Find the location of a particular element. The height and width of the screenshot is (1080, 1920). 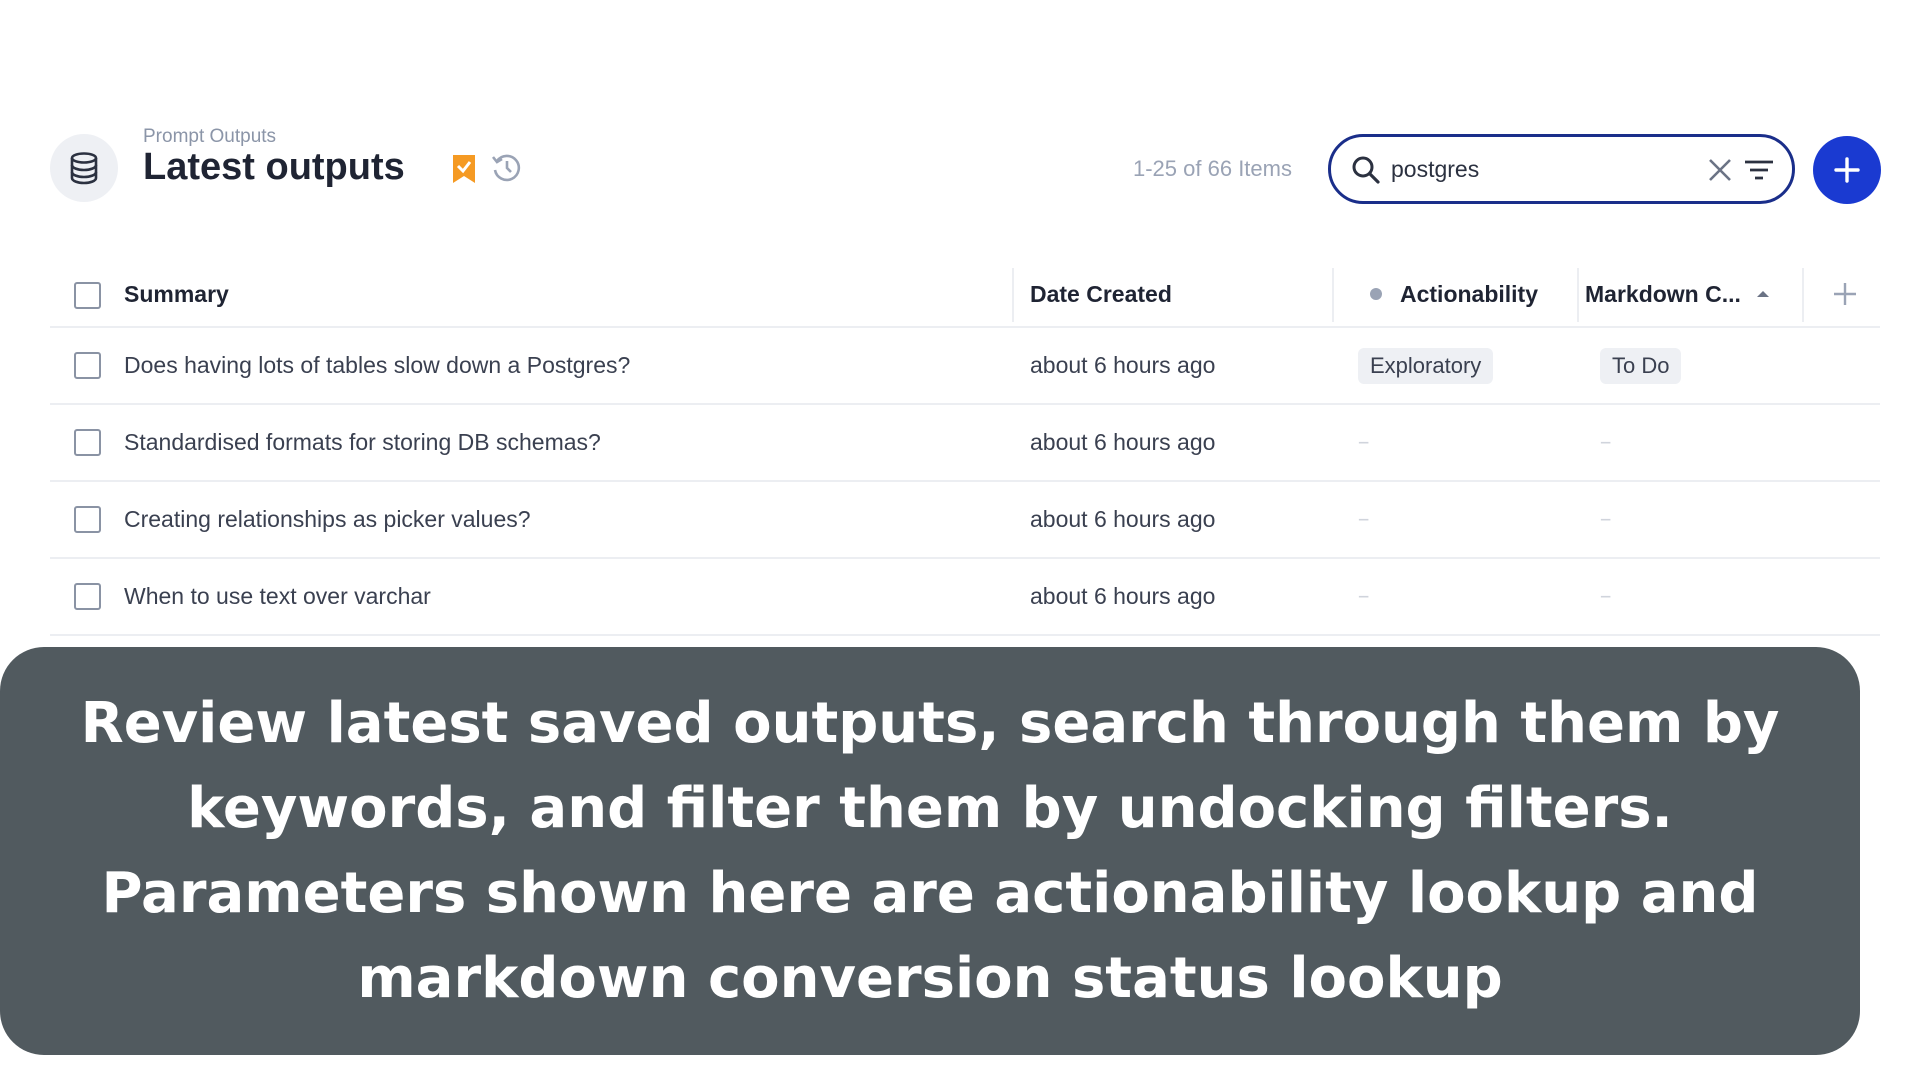

markdown-cell: To Do is located at coordinates (1697, 365).